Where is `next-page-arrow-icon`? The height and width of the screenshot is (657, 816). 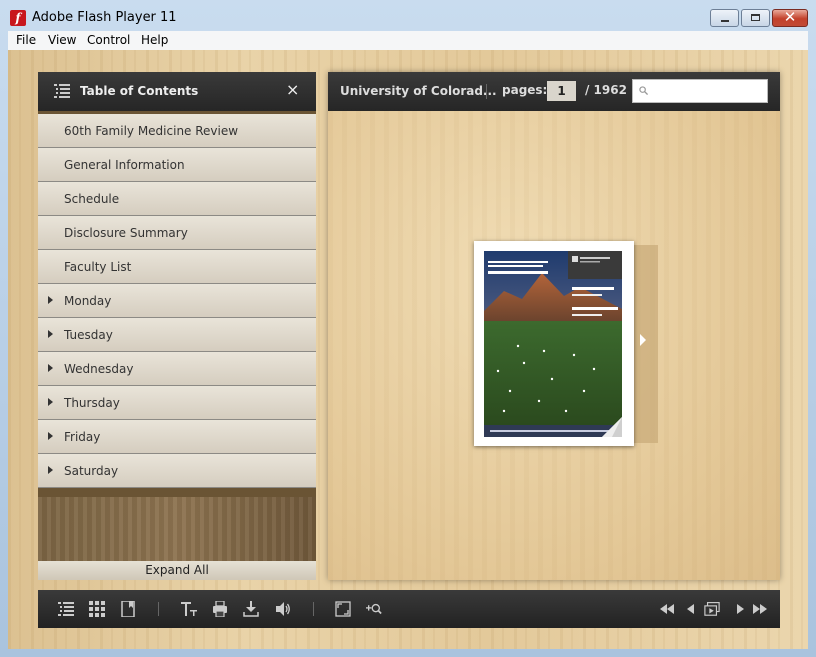 next-page-arrow-icon is located at coordinates (643, 340).